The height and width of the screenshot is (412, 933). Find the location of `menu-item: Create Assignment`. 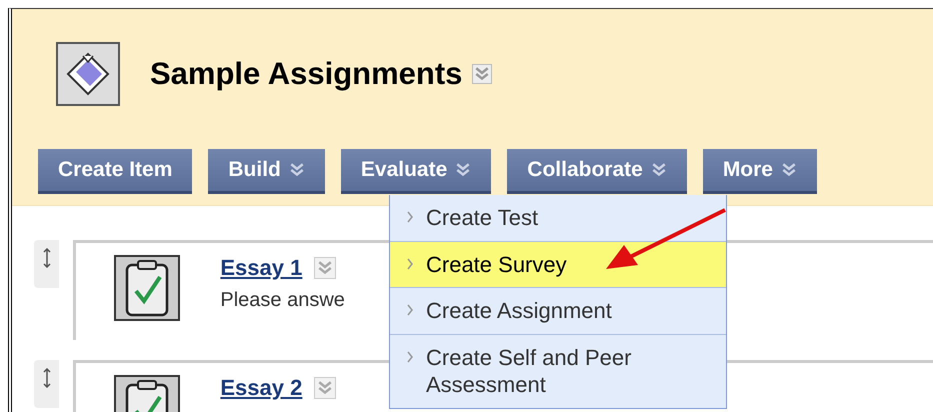

menu-item: Create Assignment is located at coordinates (558, 310).